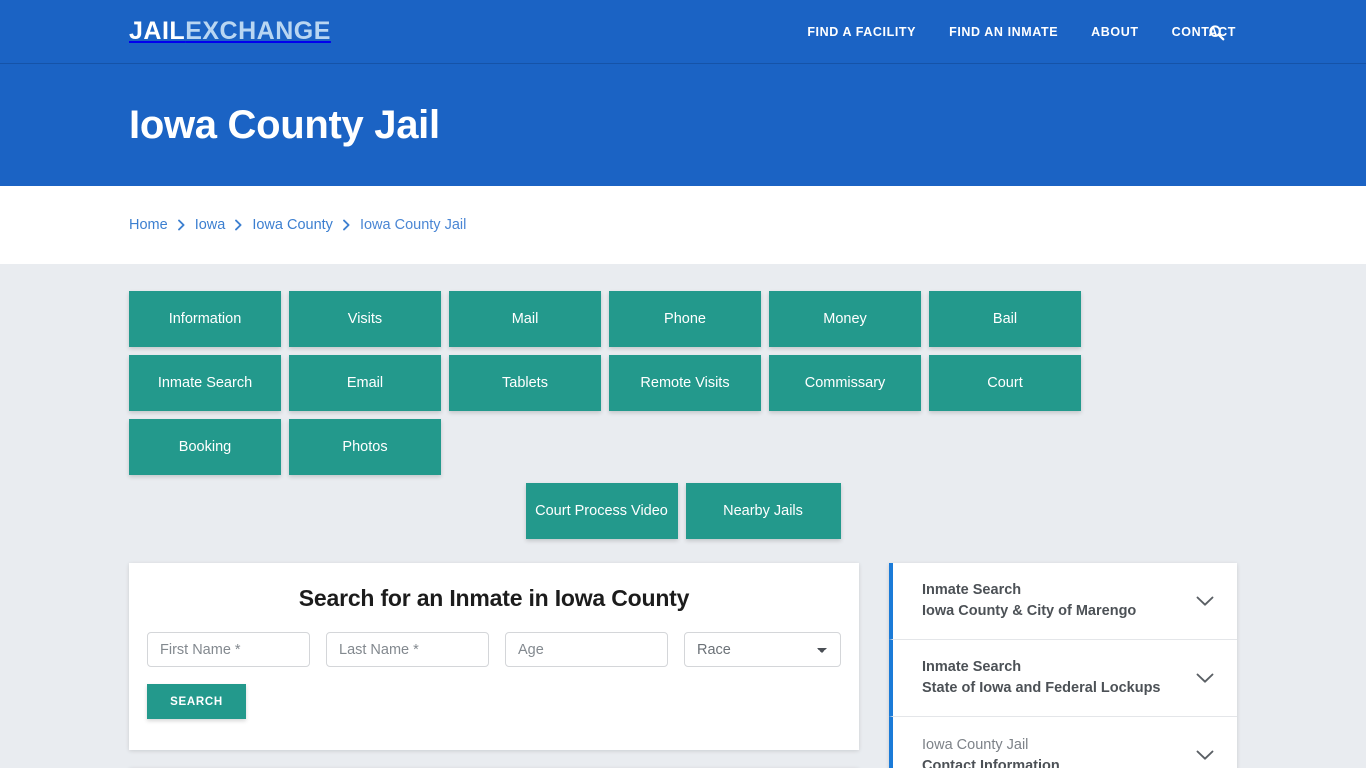 This screenshot has height=768, width=1366. Describe the element at coordinates (683, 225) in the screenshot. I see `breadcrumb-bar: Home Iowa Iowa County Iowa County Jail` at that location.